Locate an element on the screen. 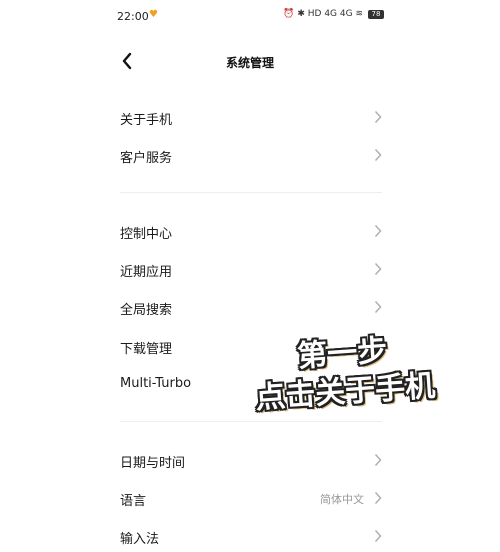 The width and height of the screenshot is (500, 552). settings-item-customer-service: 客户服务 is located at coordinates (251, 155).